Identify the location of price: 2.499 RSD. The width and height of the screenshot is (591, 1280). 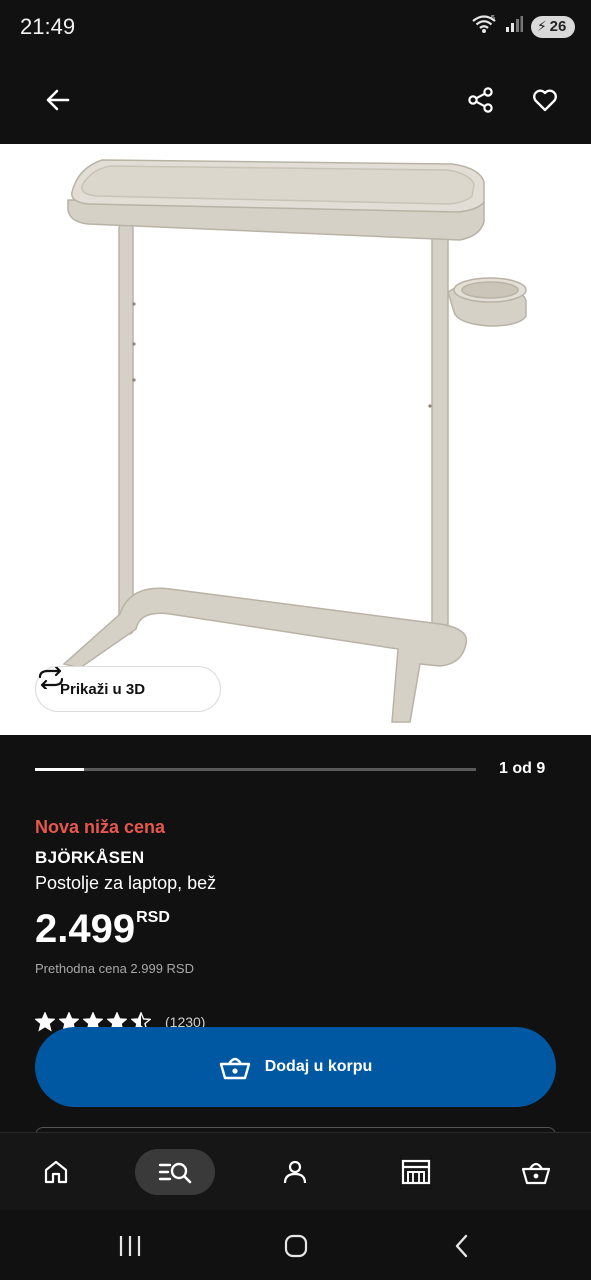
(102, 929).